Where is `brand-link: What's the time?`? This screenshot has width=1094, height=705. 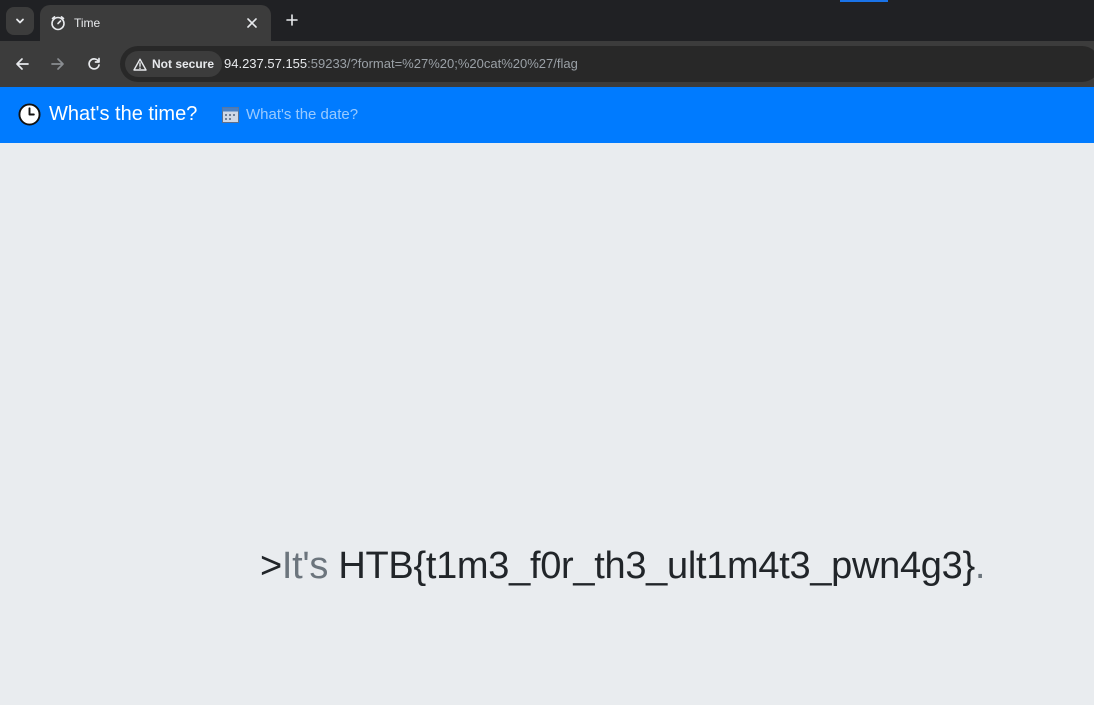
brand-link: What's the time? is located at coordinates (107, 114).